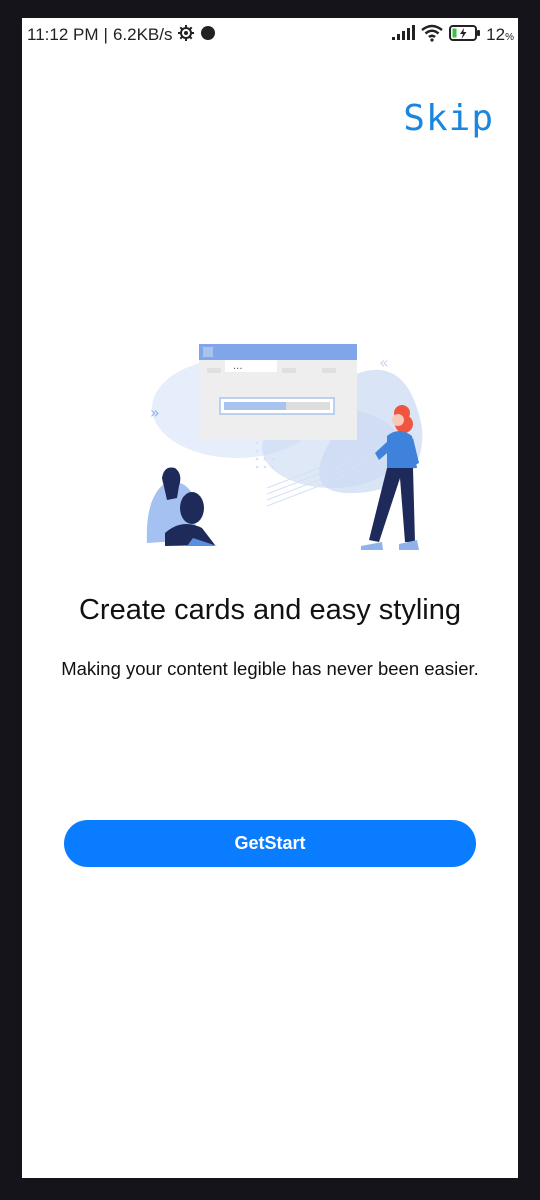 The height and width of the screenshot is (1200, 540). What do you see at coordinates (272, 438) in the screenshot?
I see `onboarding-illustration: ... » «` at bounding box center [272, 438].